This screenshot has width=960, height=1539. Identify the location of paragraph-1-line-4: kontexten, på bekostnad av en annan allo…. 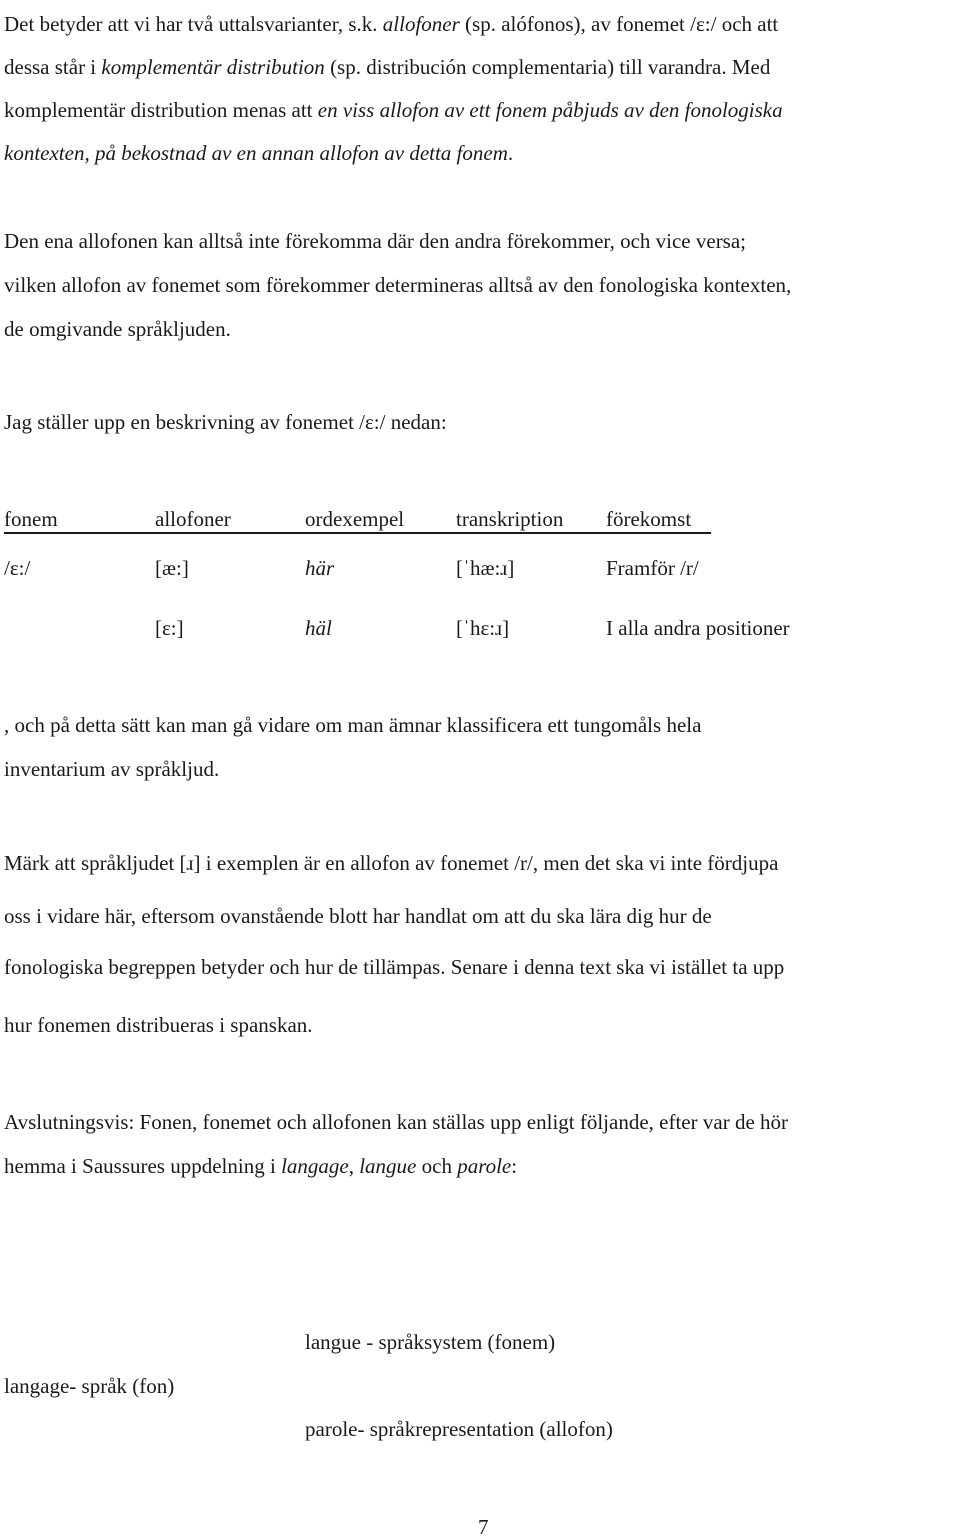
(258, 153).